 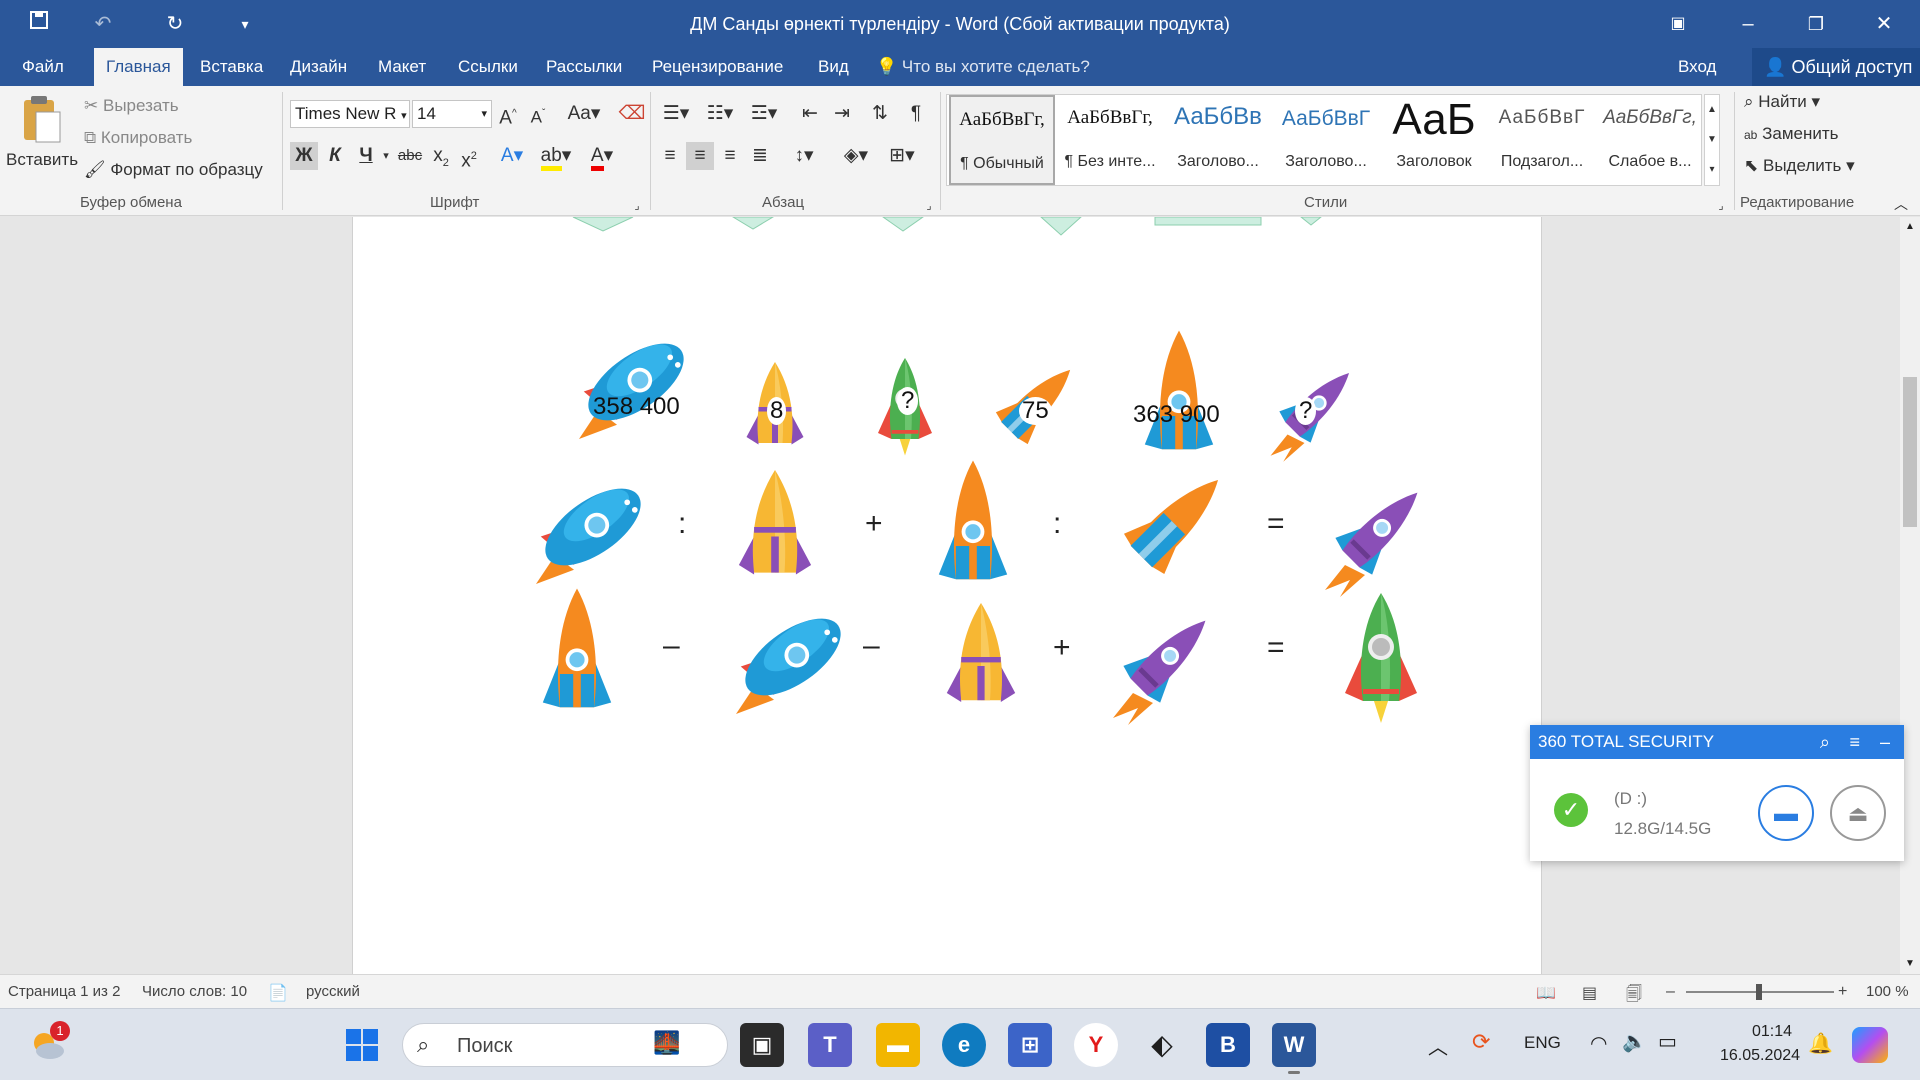 I want to click on zoom-slider, so click(x=1760, y=992).